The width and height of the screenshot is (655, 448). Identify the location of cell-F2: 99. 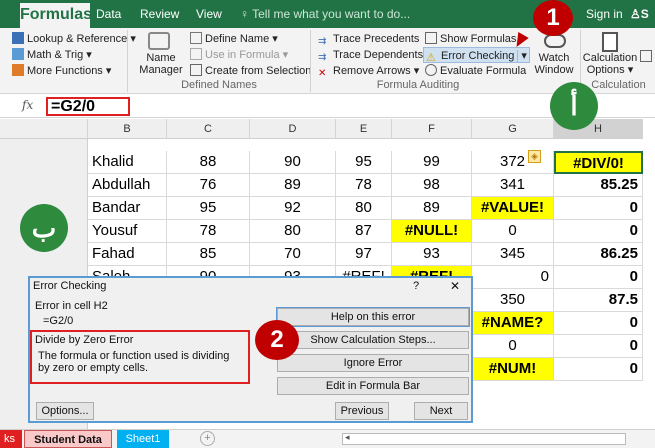
(432, 162).